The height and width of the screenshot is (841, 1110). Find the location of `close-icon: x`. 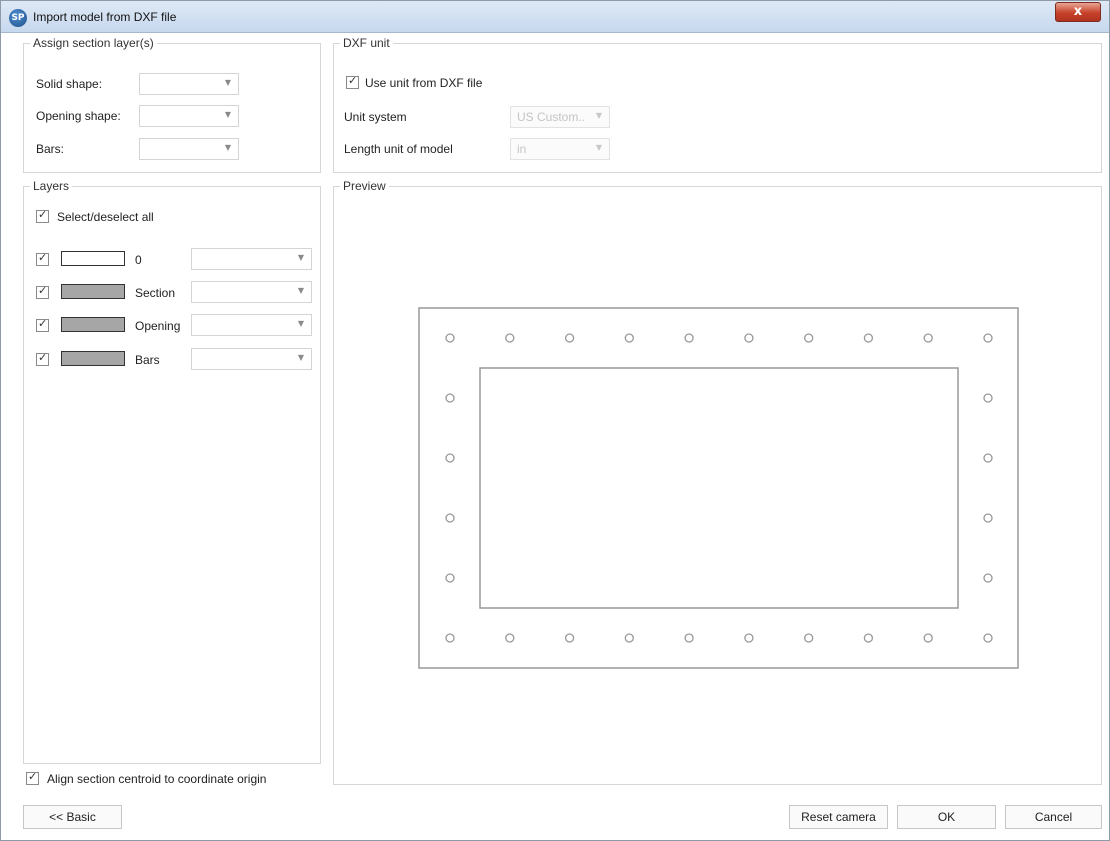

close-icon: x is located at coordinates (1078, 11).